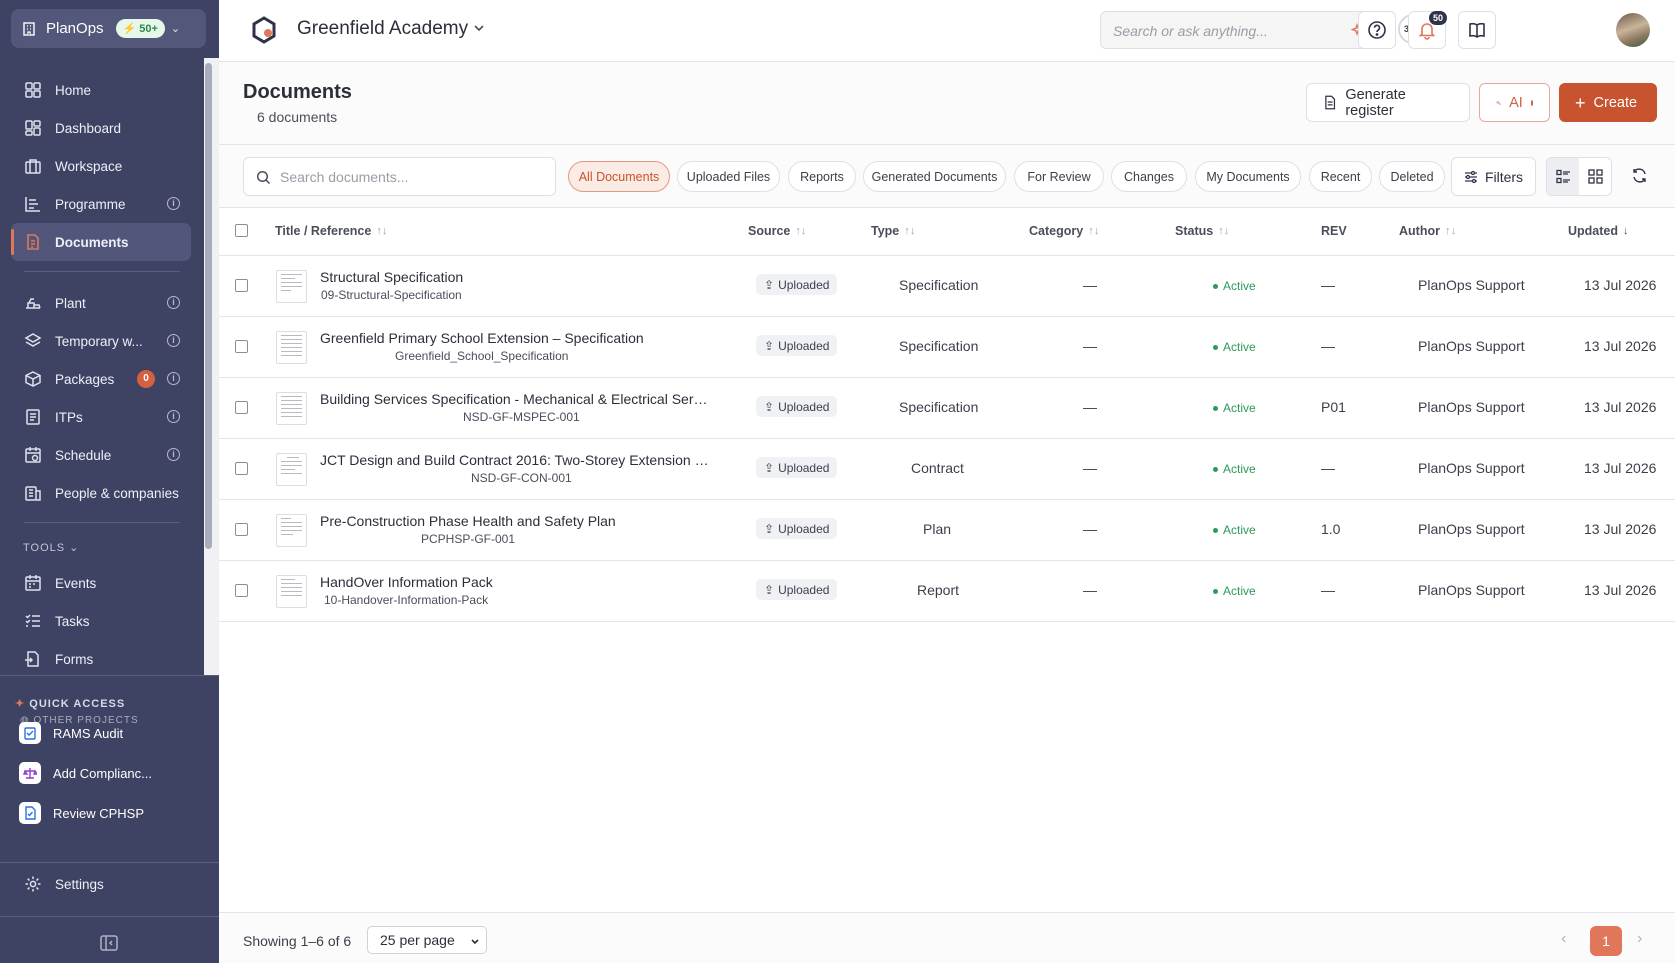  What do you see at coordinates (102, 549) in the screenshot?
I see `tools-heading: TOOLS ⌄` at bounding box center [102, 549].